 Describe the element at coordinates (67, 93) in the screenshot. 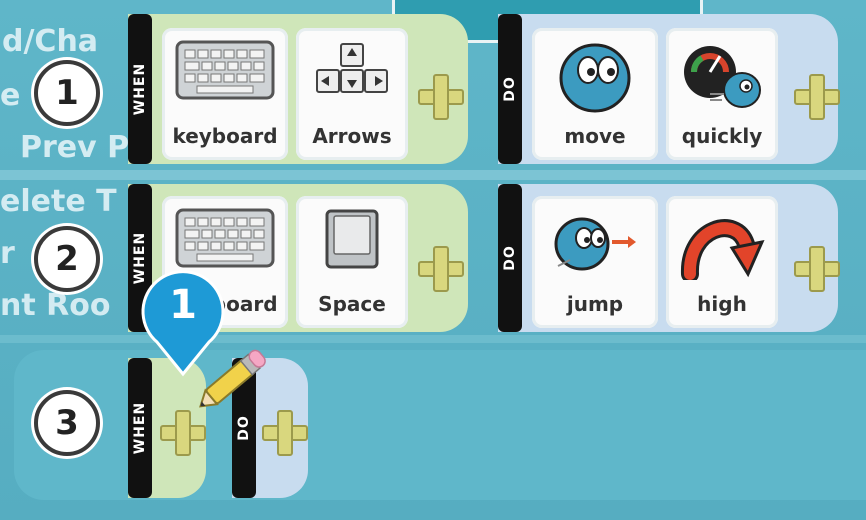

I see `rule-number-badge: 1` at that location.